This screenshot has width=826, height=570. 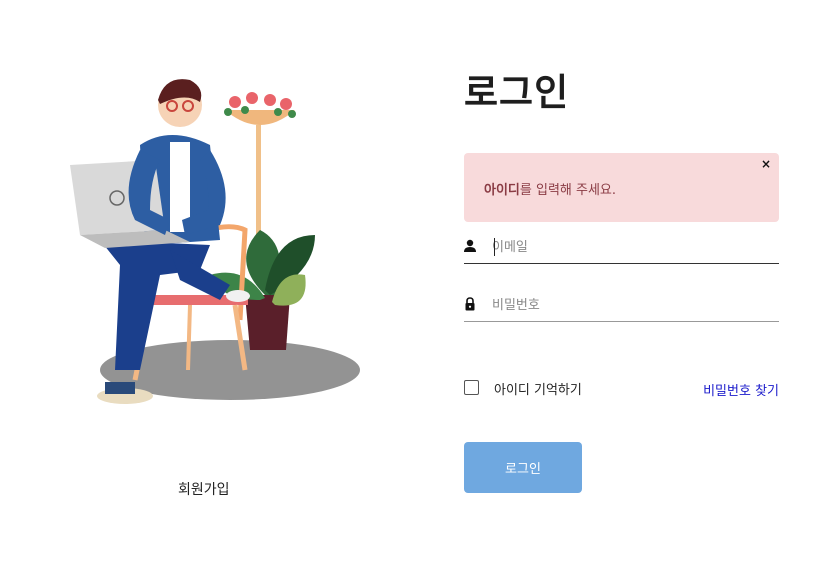 What do you see at coordinates (741, 389) in the screenshot?
I see `find-password-link: 비밀번호 찾기` at bounding box center [741, 389].